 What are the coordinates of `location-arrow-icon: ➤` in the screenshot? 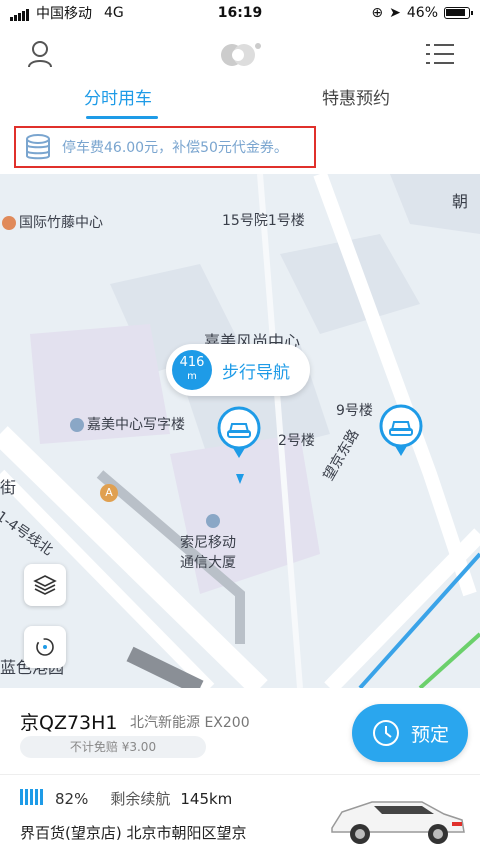 It's located at (395, 13).